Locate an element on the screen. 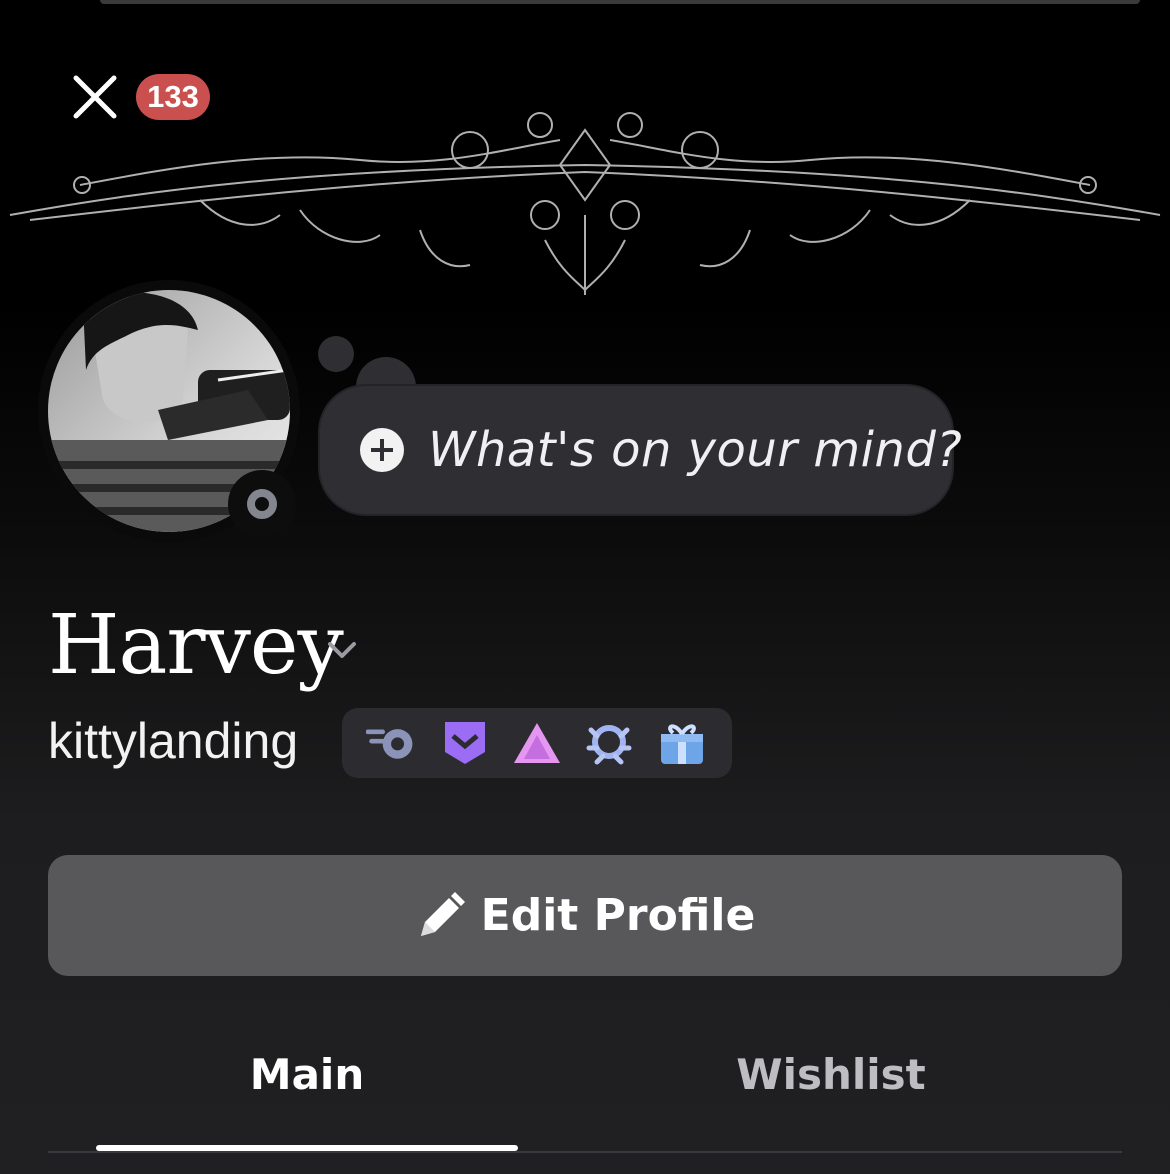  edit-profile-label: Edit Profile is located at coordinates (618, 915).